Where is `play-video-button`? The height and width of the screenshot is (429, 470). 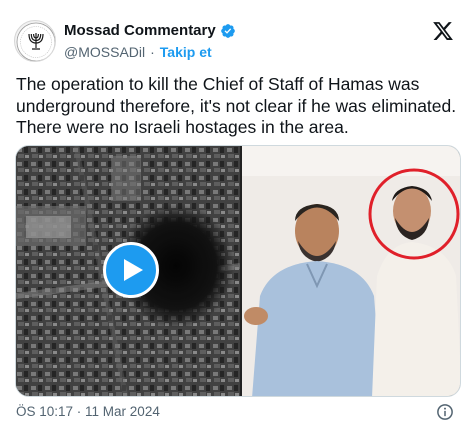
play-video-button is located at coordinates (131, 270).